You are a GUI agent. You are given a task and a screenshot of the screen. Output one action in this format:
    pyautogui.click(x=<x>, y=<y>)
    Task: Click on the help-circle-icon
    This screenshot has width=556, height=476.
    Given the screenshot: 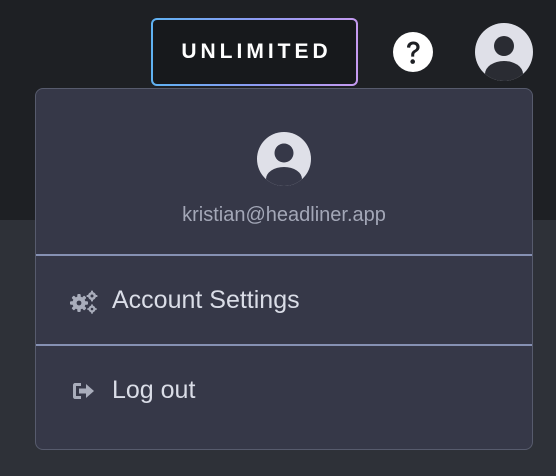 What is the action you would take?
    pyautogui.click(x=413, y=52)
    